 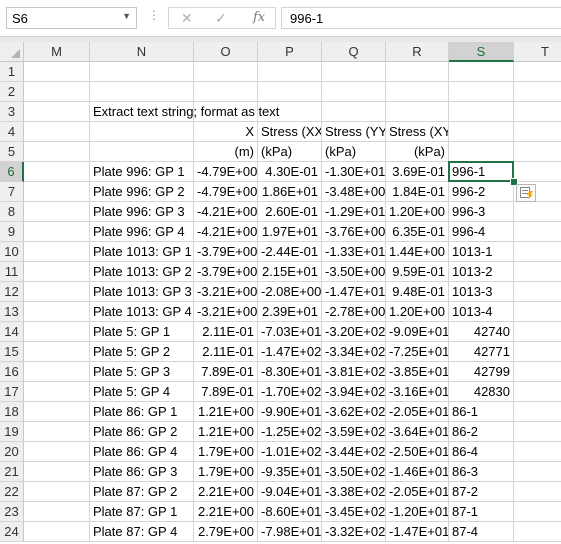 What do you see at coordinates (290, 372) in the screenshot?
I see `cell-p16: -8.30E+01` at bounding box center [290, 372].